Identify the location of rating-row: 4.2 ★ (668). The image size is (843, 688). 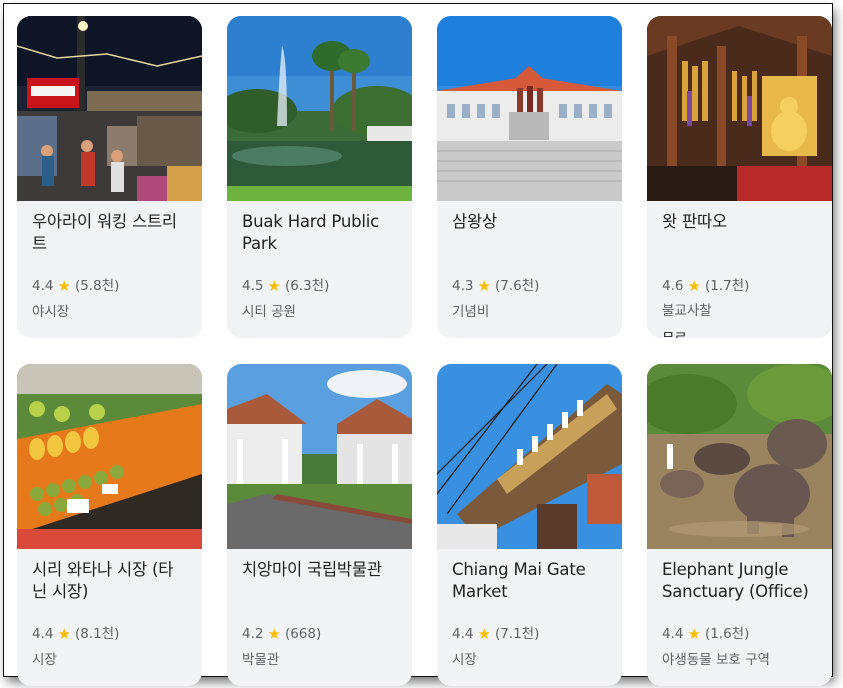
(319, 634).